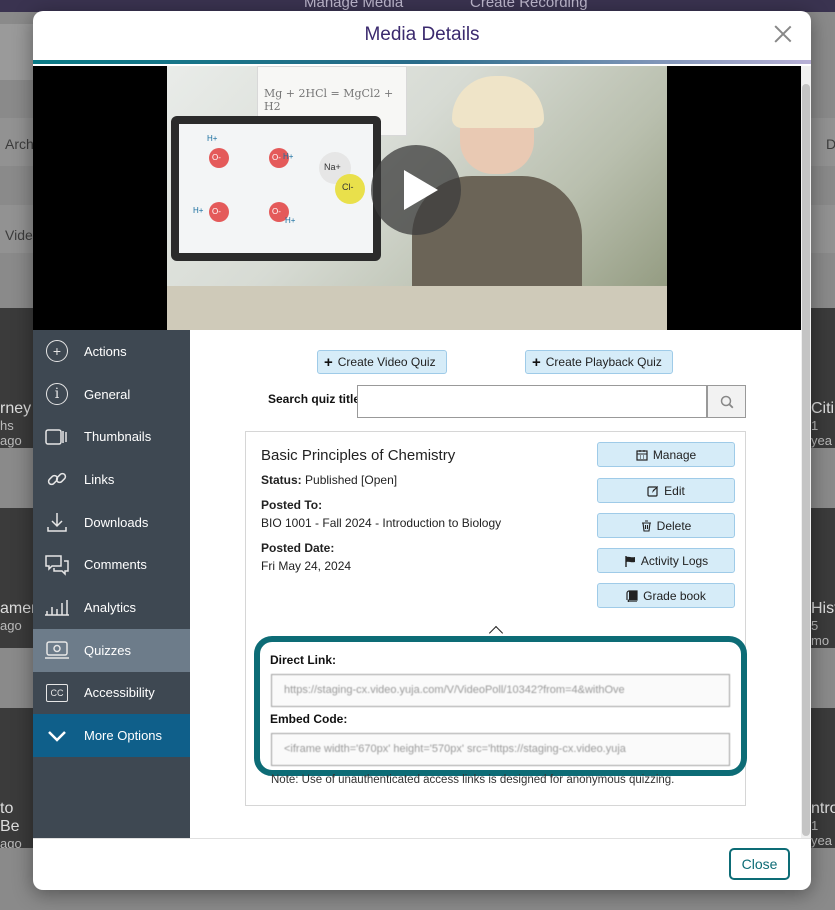  What do you see at coordinates (666, 490) in the screenshot?
I see `edit-button: Edit` at bounding box center [666, 490].